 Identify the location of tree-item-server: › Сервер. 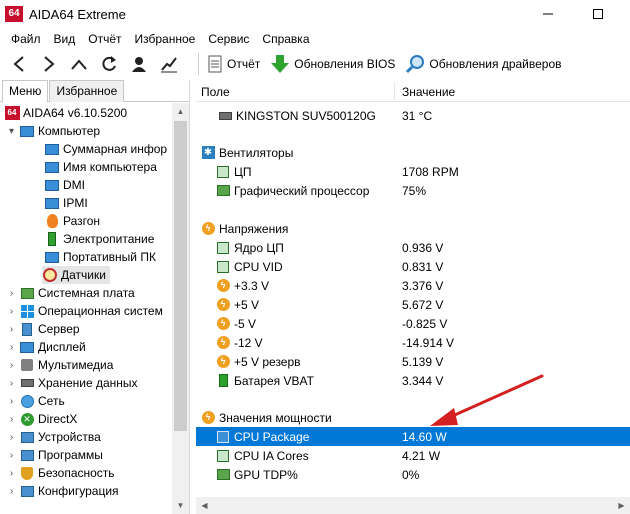
(43, 329).